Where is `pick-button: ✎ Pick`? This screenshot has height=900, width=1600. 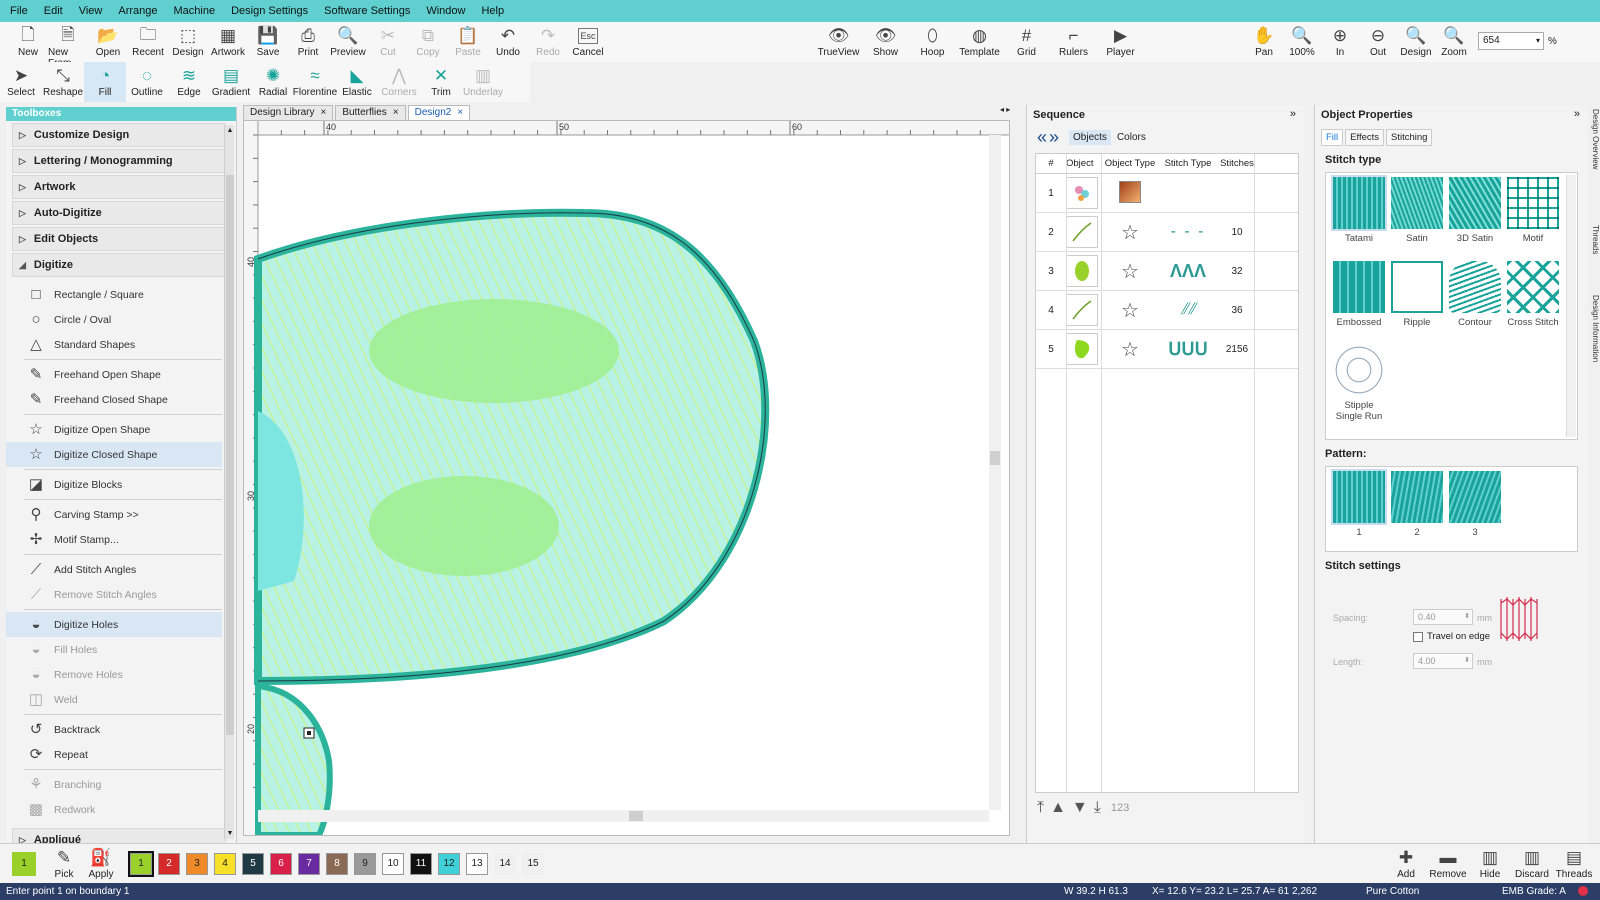
pick-button: ✎ Pick is located at coordinates (64, 864).